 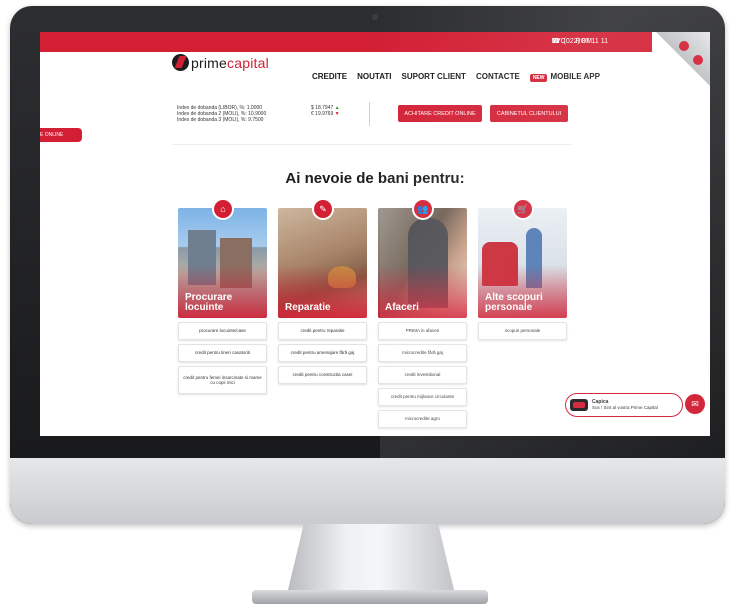 I want to click on monitor-stand, so click(x=371, y=559).